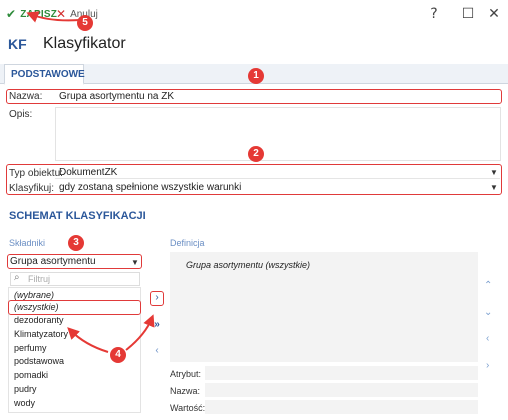  Describe the element at coordinates (88, 340) in the screenshot. I see `arrow-to-selected-item` at that location.